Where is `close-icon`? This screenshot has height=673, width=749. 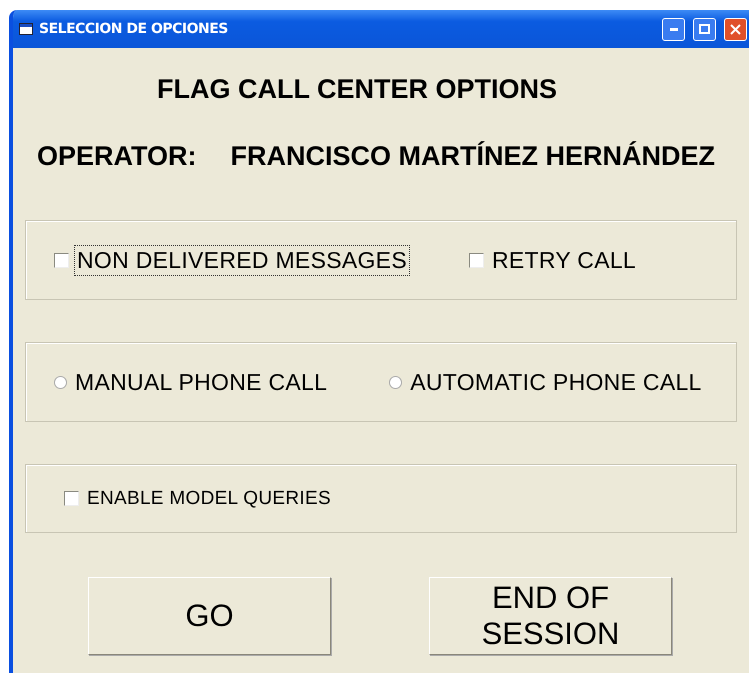
close-icon is located at coordinates (735, 29).